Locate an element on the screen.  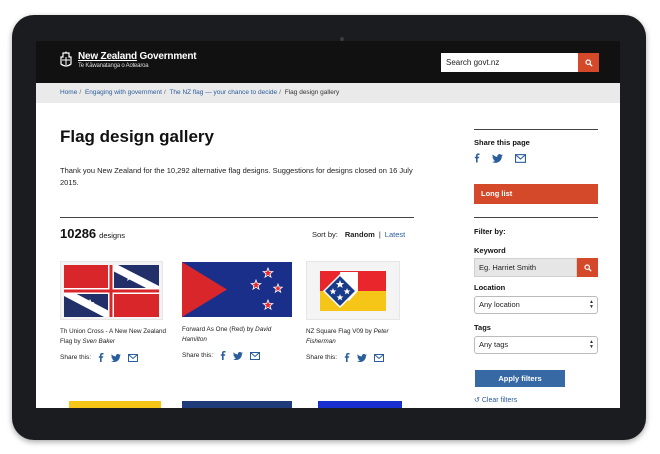
breadcrumb-engaging: Engaging with government is located at coordinates (123, 92).